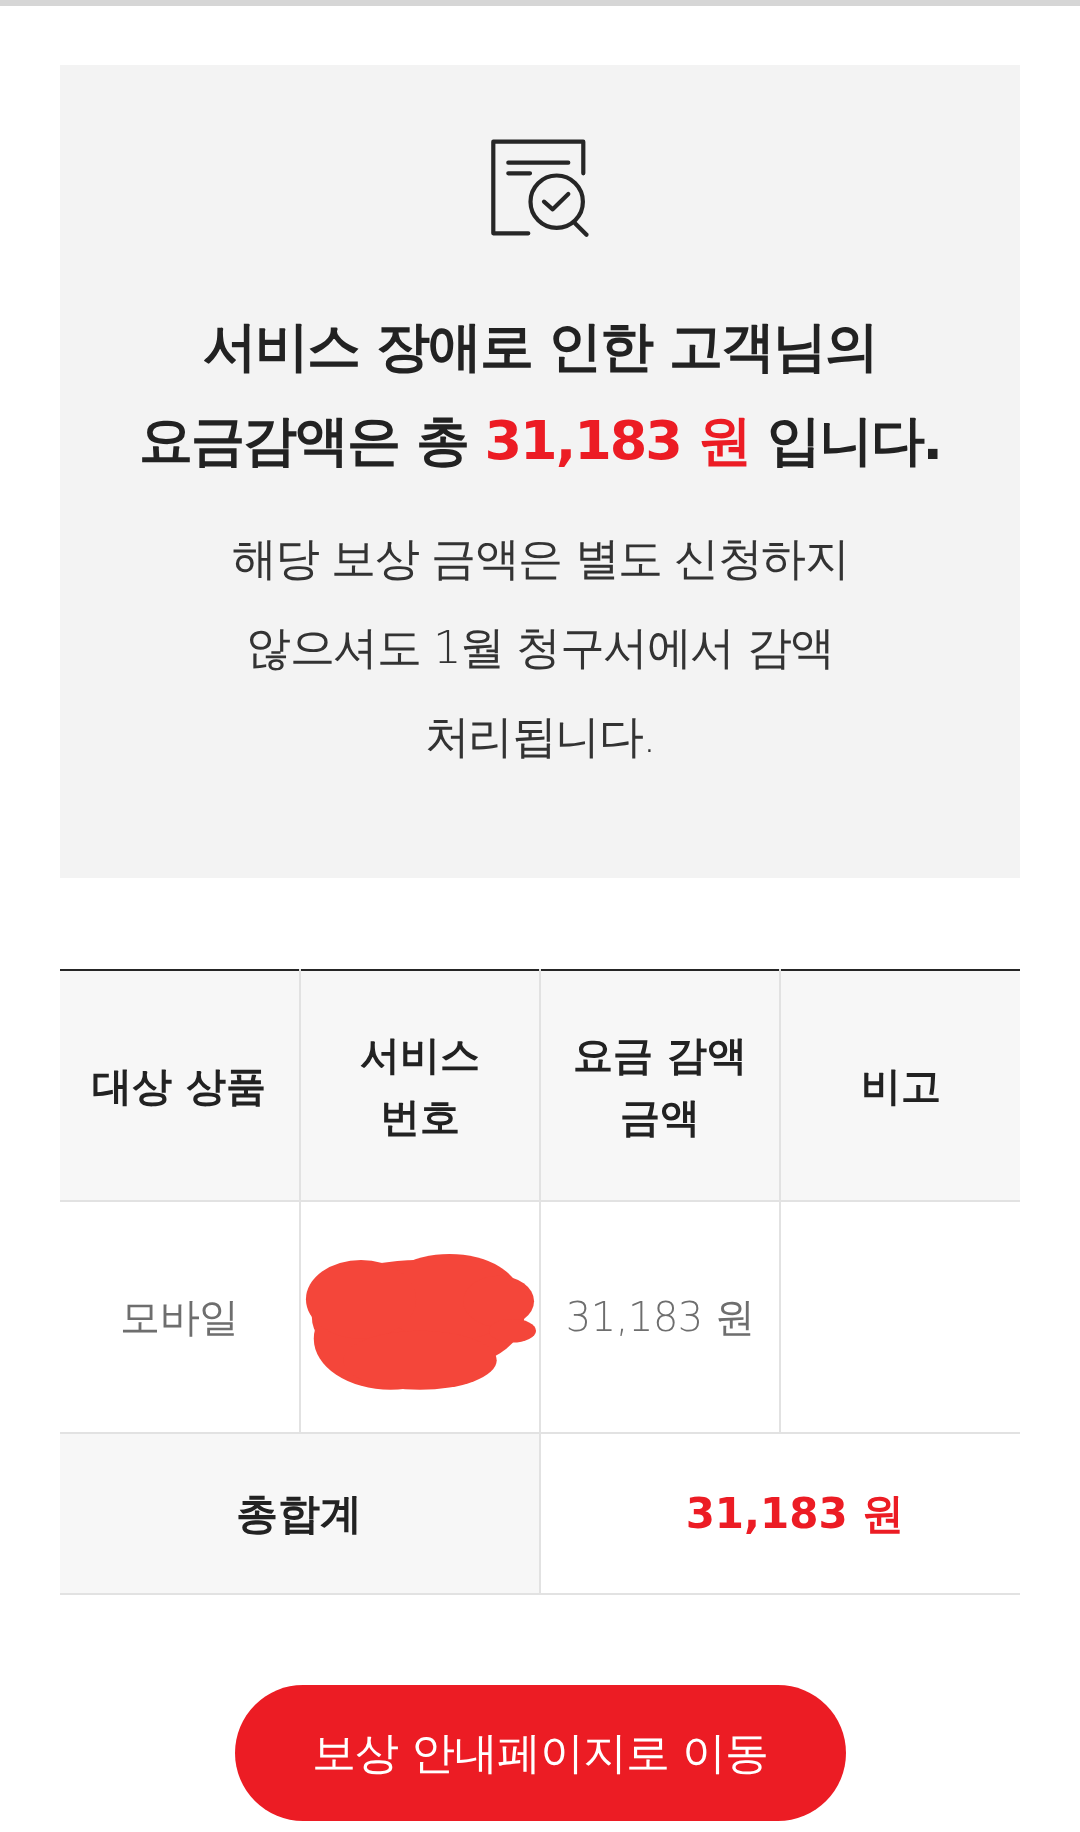  I want to click on column-header: 서비스 번호, so click(419, 1085).